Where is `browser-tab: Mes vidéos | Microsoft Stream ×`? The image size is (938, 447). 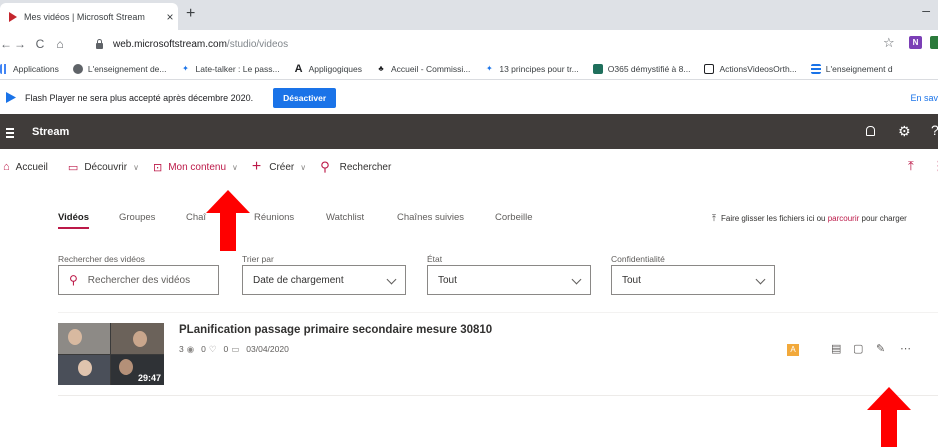
browser-tab: Mes vidéos | Microsoft Stream × is located at coordinates (89, 16).